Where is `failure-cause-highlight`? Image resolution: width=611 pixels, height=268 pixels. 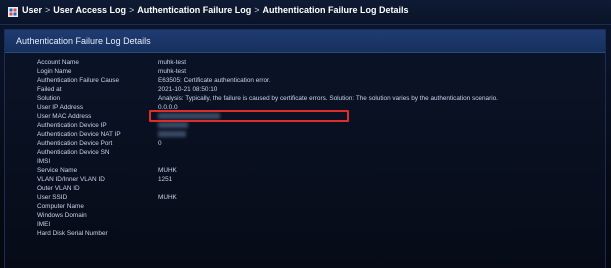 failure-cause-highlight is located at coordinates (249, 116).